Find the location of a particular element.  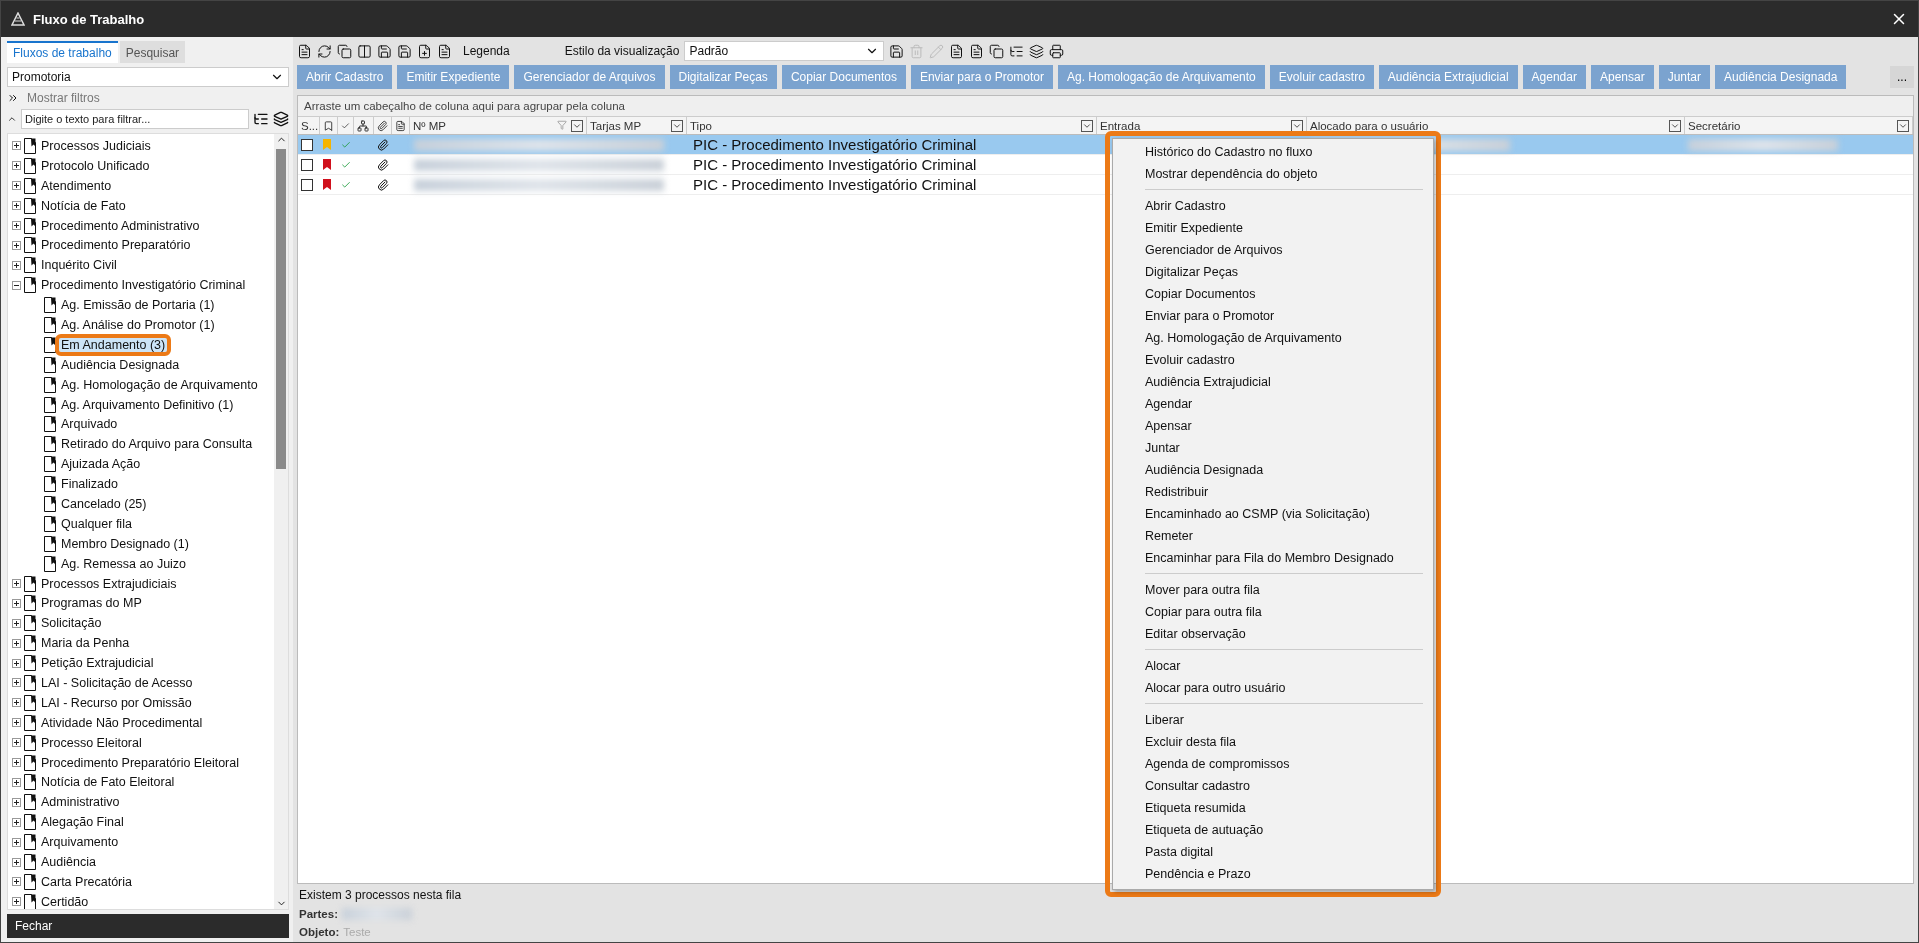

object-value: Teste is located at coordinates (357, 932).